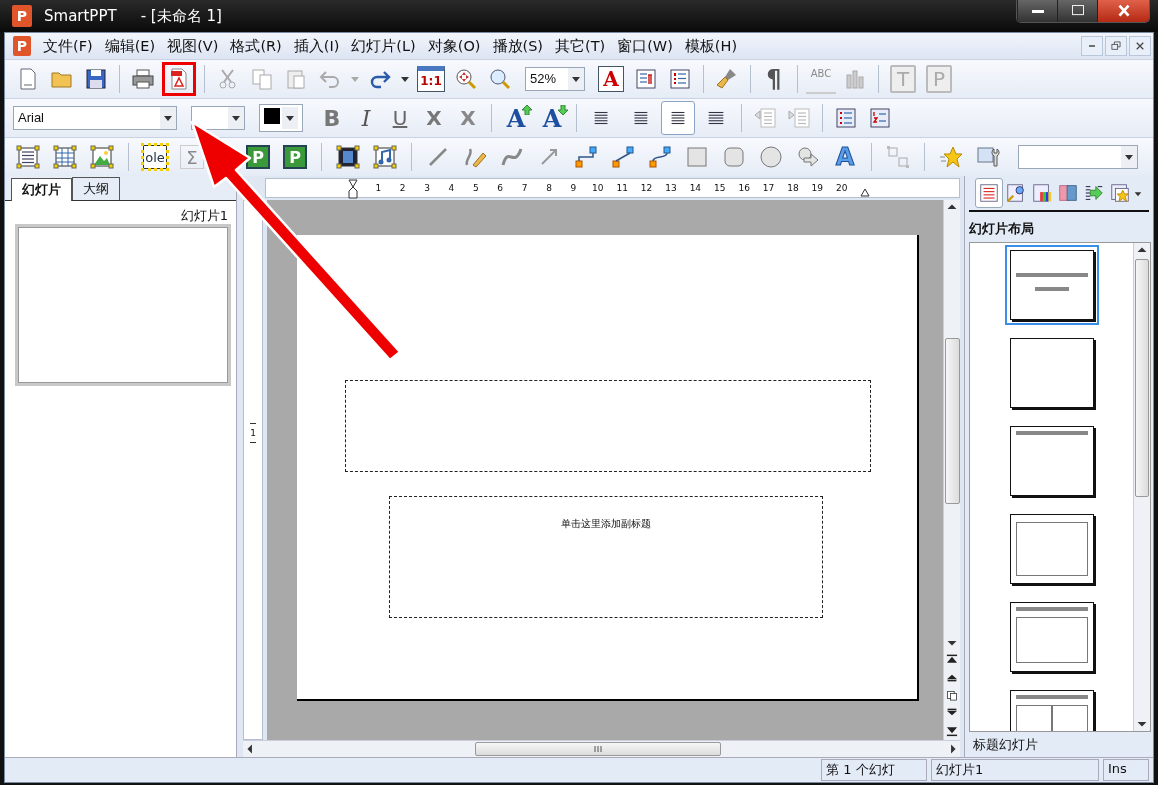  What do you see at coordinates (841, 188) in the screenshot?
I see `ruler-number: 20` at bounding box center [841, 188].